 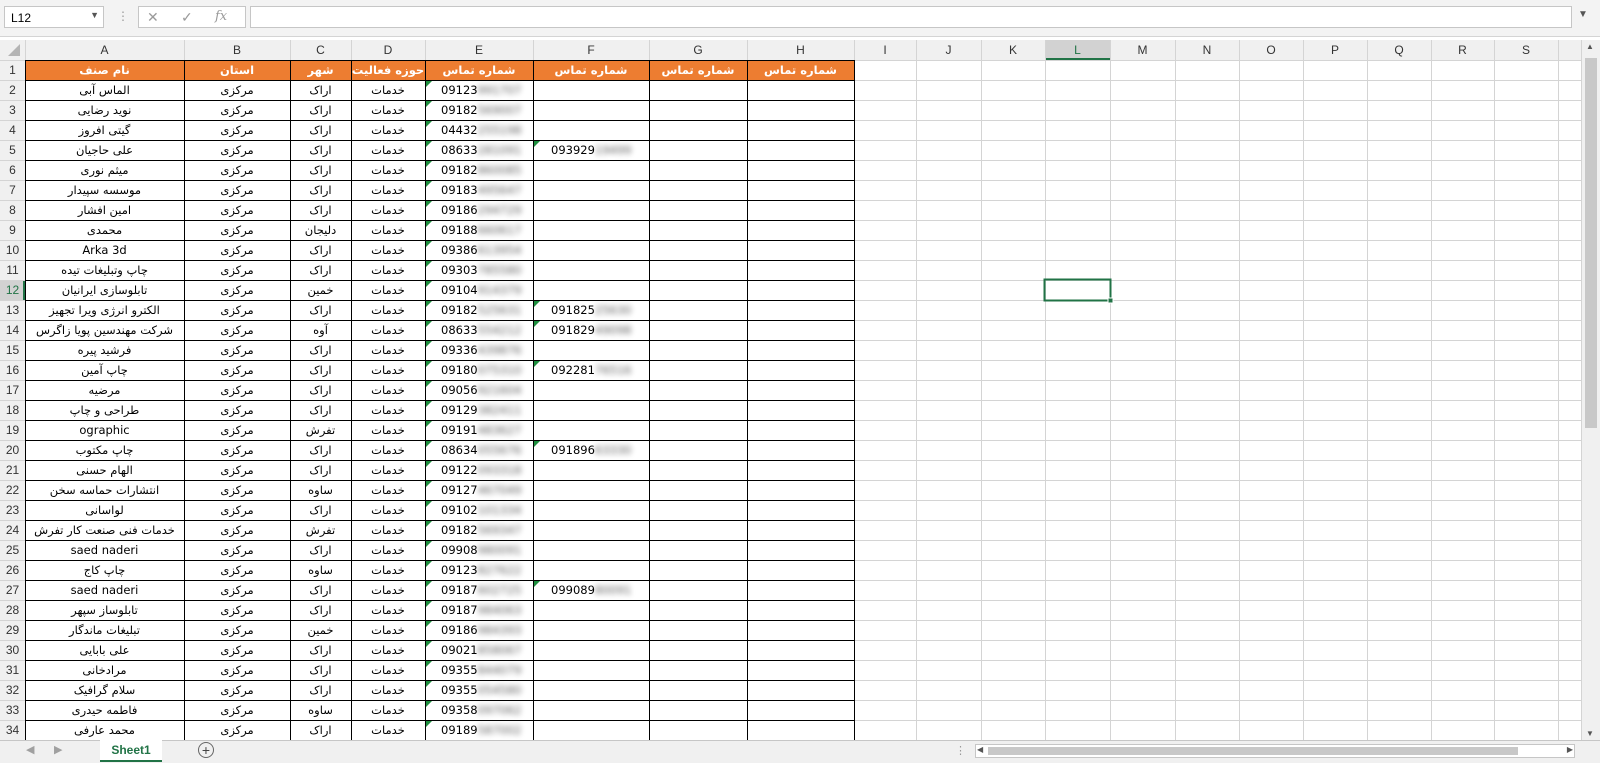 I want to click on table-cell-name: فاطمه حیدری, so click(x=104, y=710).